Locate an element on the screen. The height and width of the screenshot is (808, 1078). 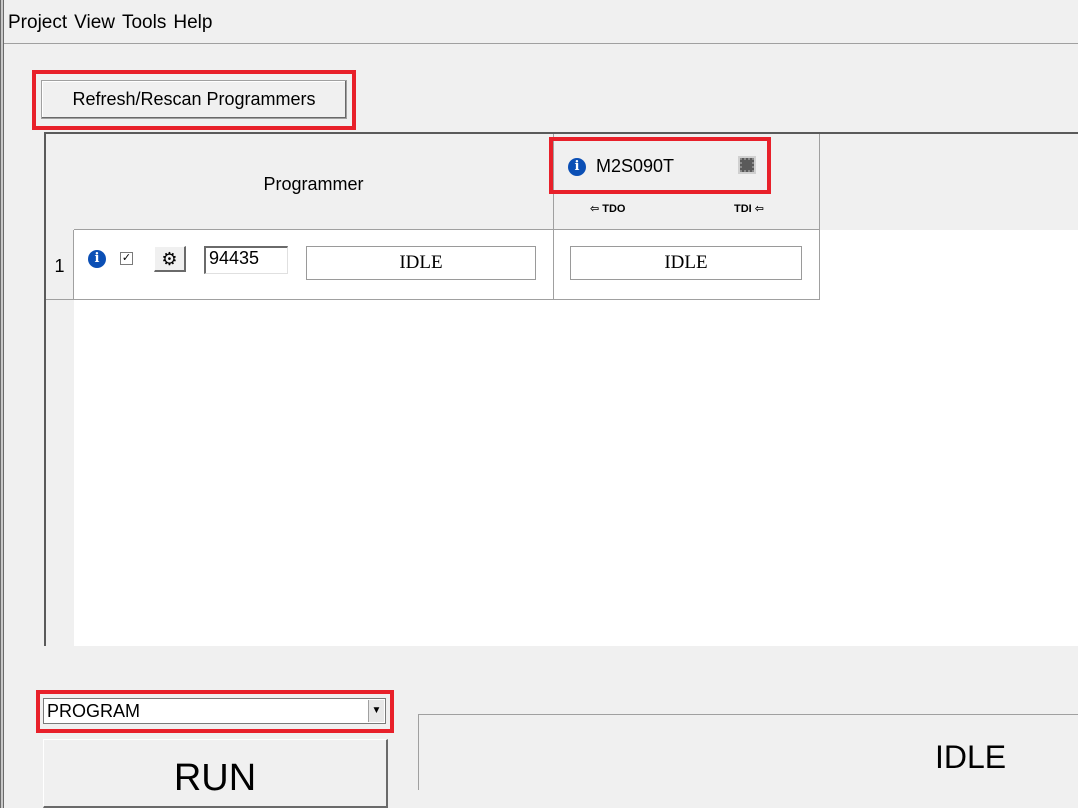
status-panel: IDLE is located at coordinates (748, 752).